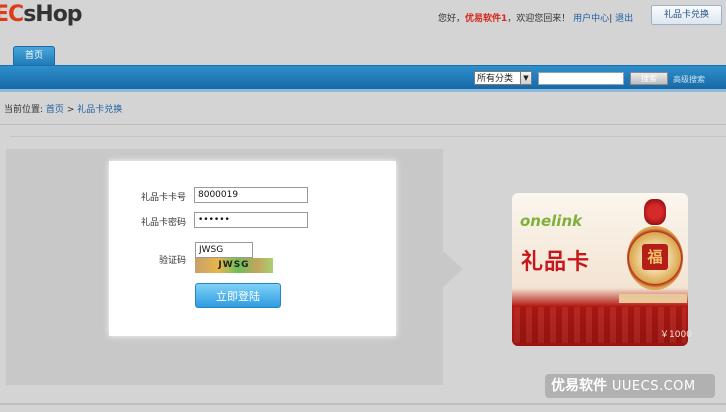  I want to click on ecshop-logo: ECsHop, so click(41, 14).